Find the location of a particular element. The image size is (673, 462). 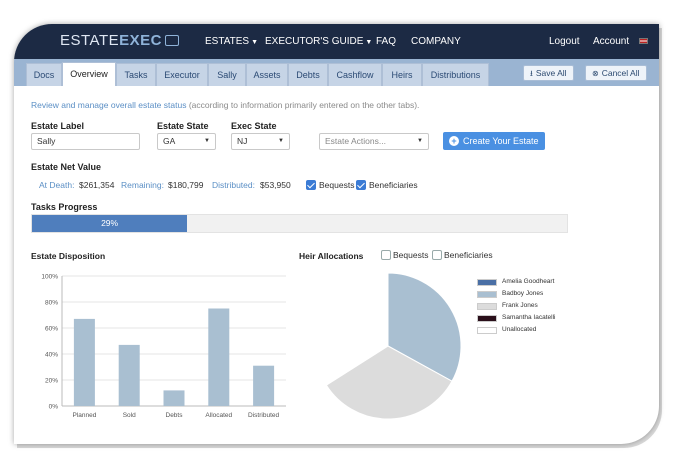

x-tick-label: Debts is located at coordinates (175, 415).